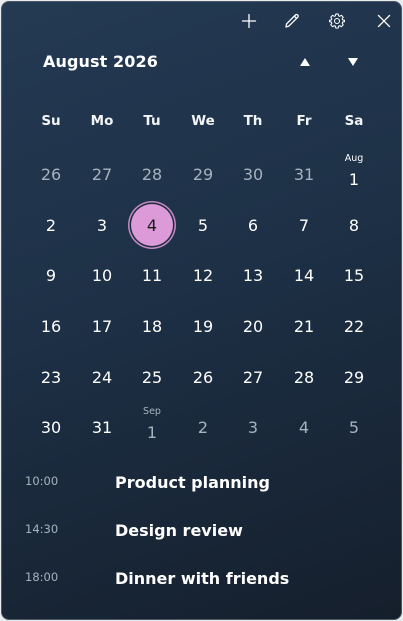 Image resolution: width=403 pixels, height=621 pixels. Describe the element at coordinates (152, 411) in the screenshot. I see `month-abbrev-label: Sep` at that location.